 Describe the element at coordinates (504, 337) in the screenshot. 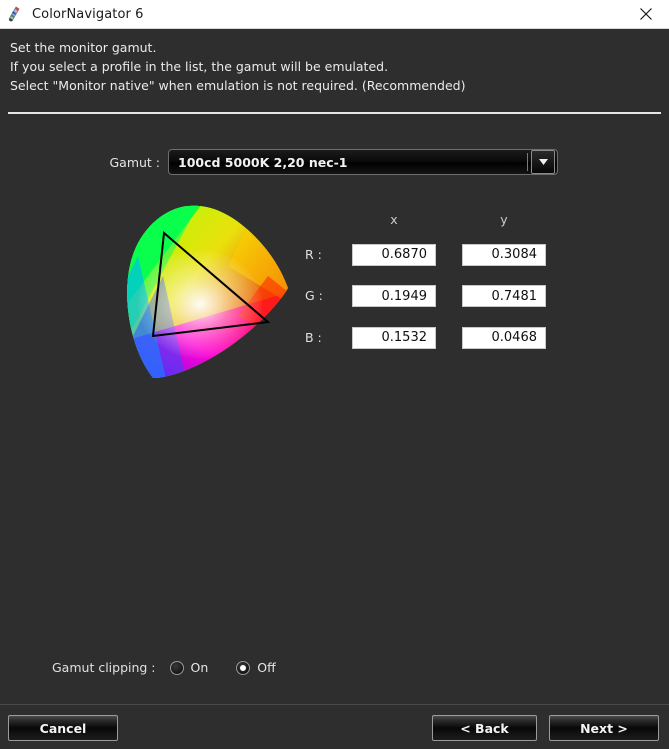

I see `blue-y-input: 0.0468` at that location.